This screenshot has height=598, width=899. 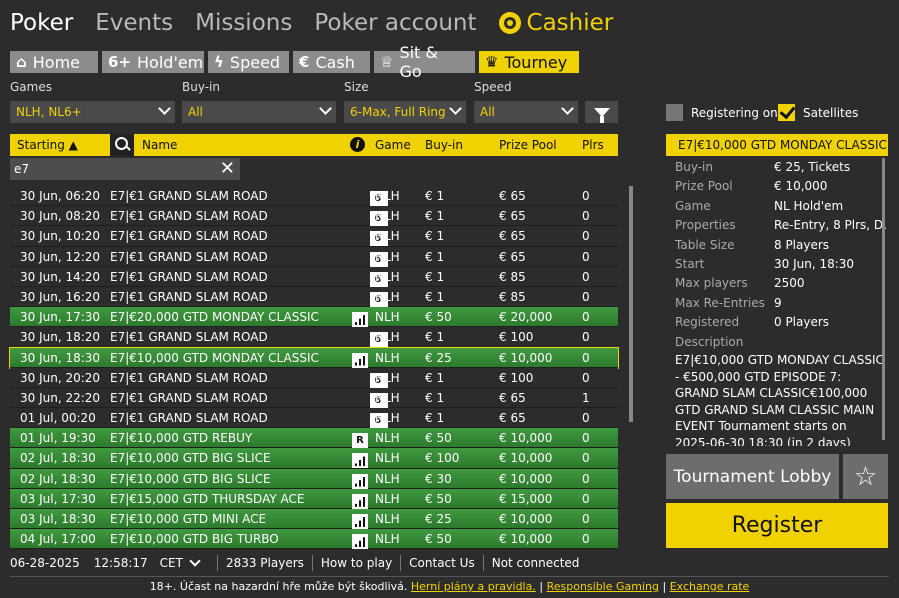 I want to click on divider, so click(x=401, y=563).